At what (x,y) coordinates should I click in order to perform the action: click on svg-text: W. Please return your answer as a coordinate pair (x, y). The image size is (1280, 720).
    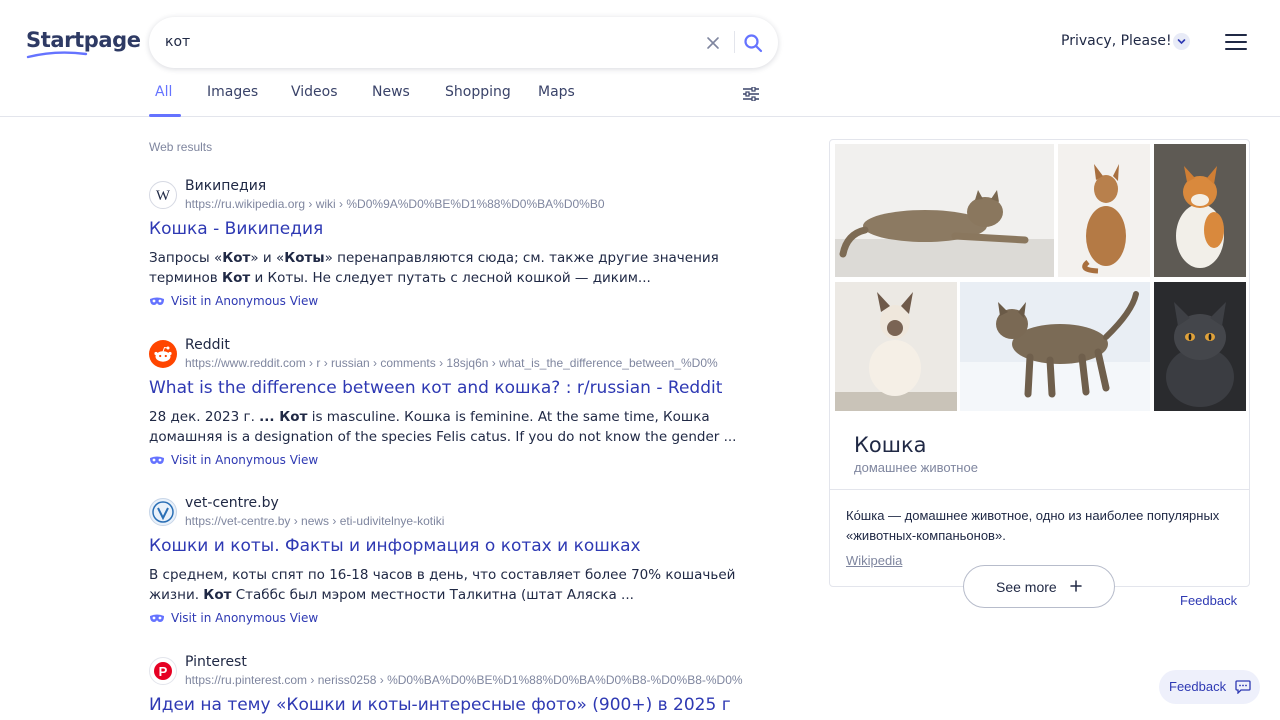
    Looking at the image, I should click on (163, 196).